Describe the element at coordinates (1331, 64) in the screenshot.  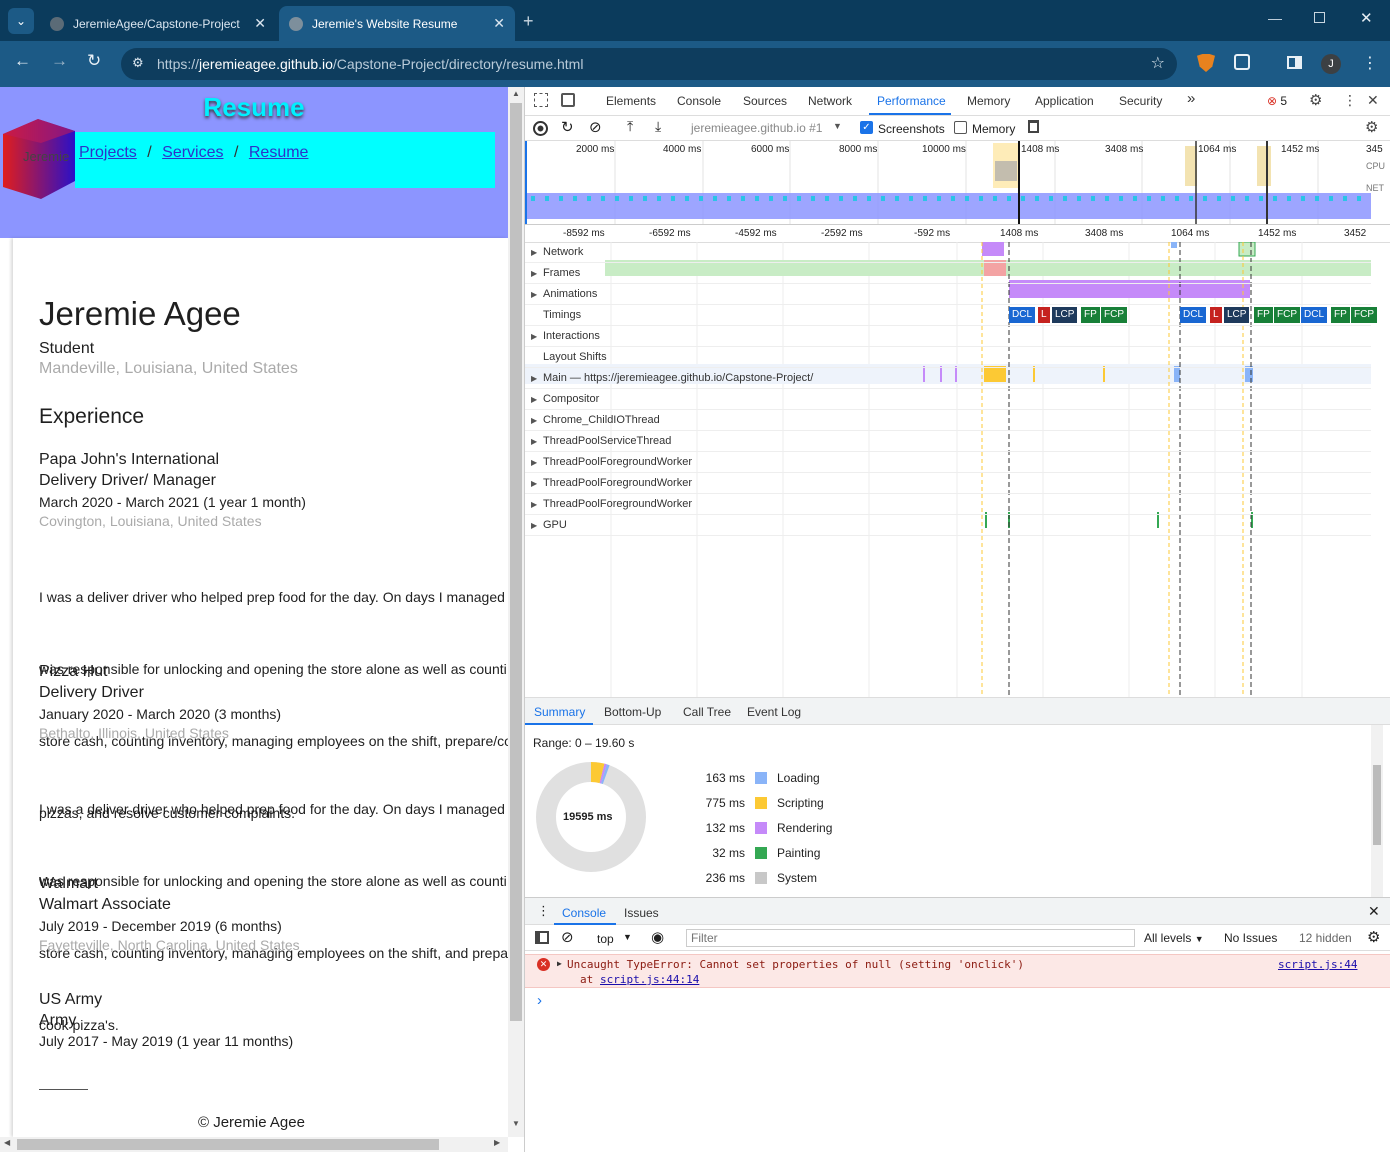
I see `profile-avatar: J` at that location.